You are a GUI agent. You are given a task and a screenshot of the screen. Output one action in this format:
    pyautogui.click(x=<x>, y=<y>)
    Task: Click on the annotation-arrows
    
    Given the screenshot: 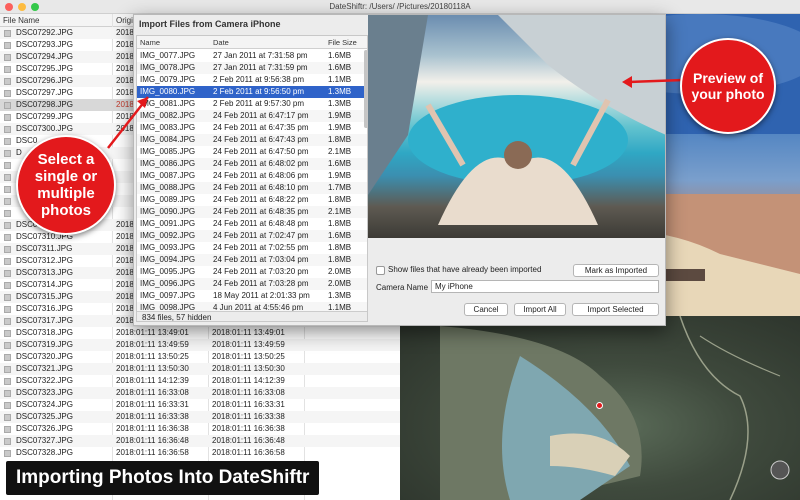 What is the action you would take?
    pyautogui.click(x=395, y=112)
    